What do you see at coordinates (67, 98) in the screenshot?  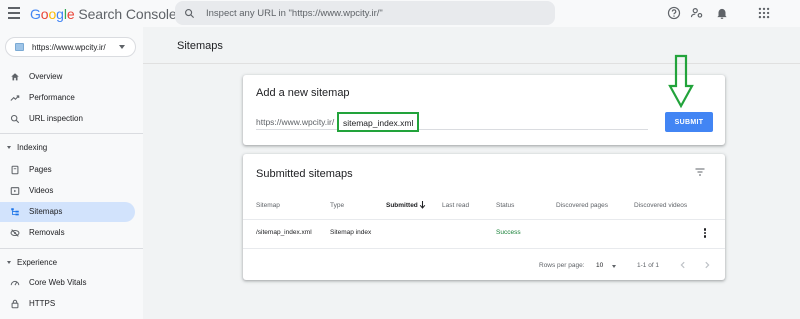 I see `sidebar-item-performance: Performance` at bounding box center [67, 98].